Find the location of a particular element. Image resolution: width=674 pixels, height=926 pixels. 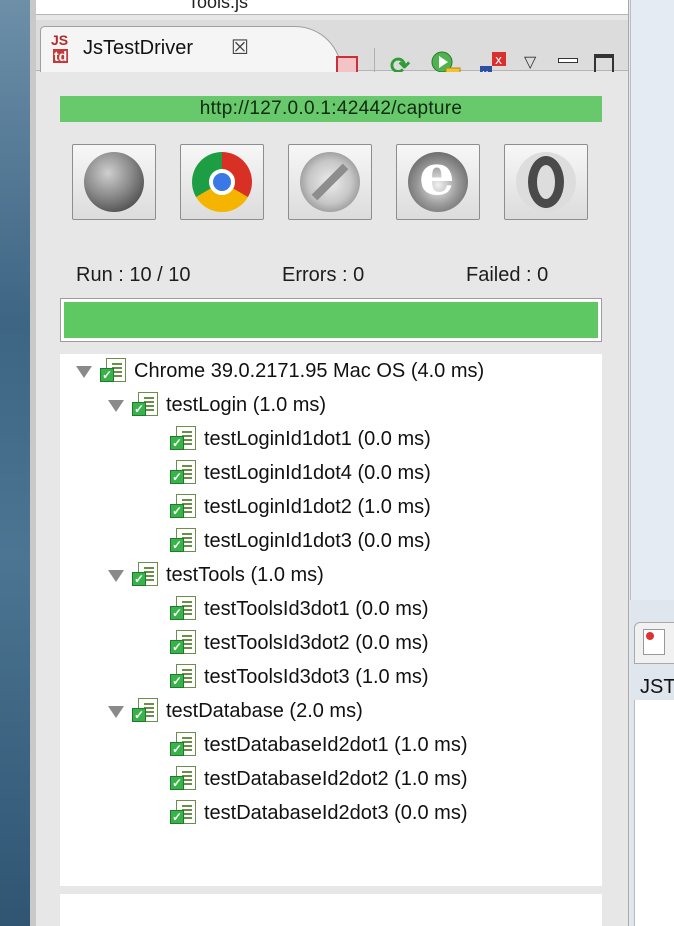

tree-test-node: ✓ testDatabaseId2dot2 (1.0 ms) is located at coordinates (330, 779).